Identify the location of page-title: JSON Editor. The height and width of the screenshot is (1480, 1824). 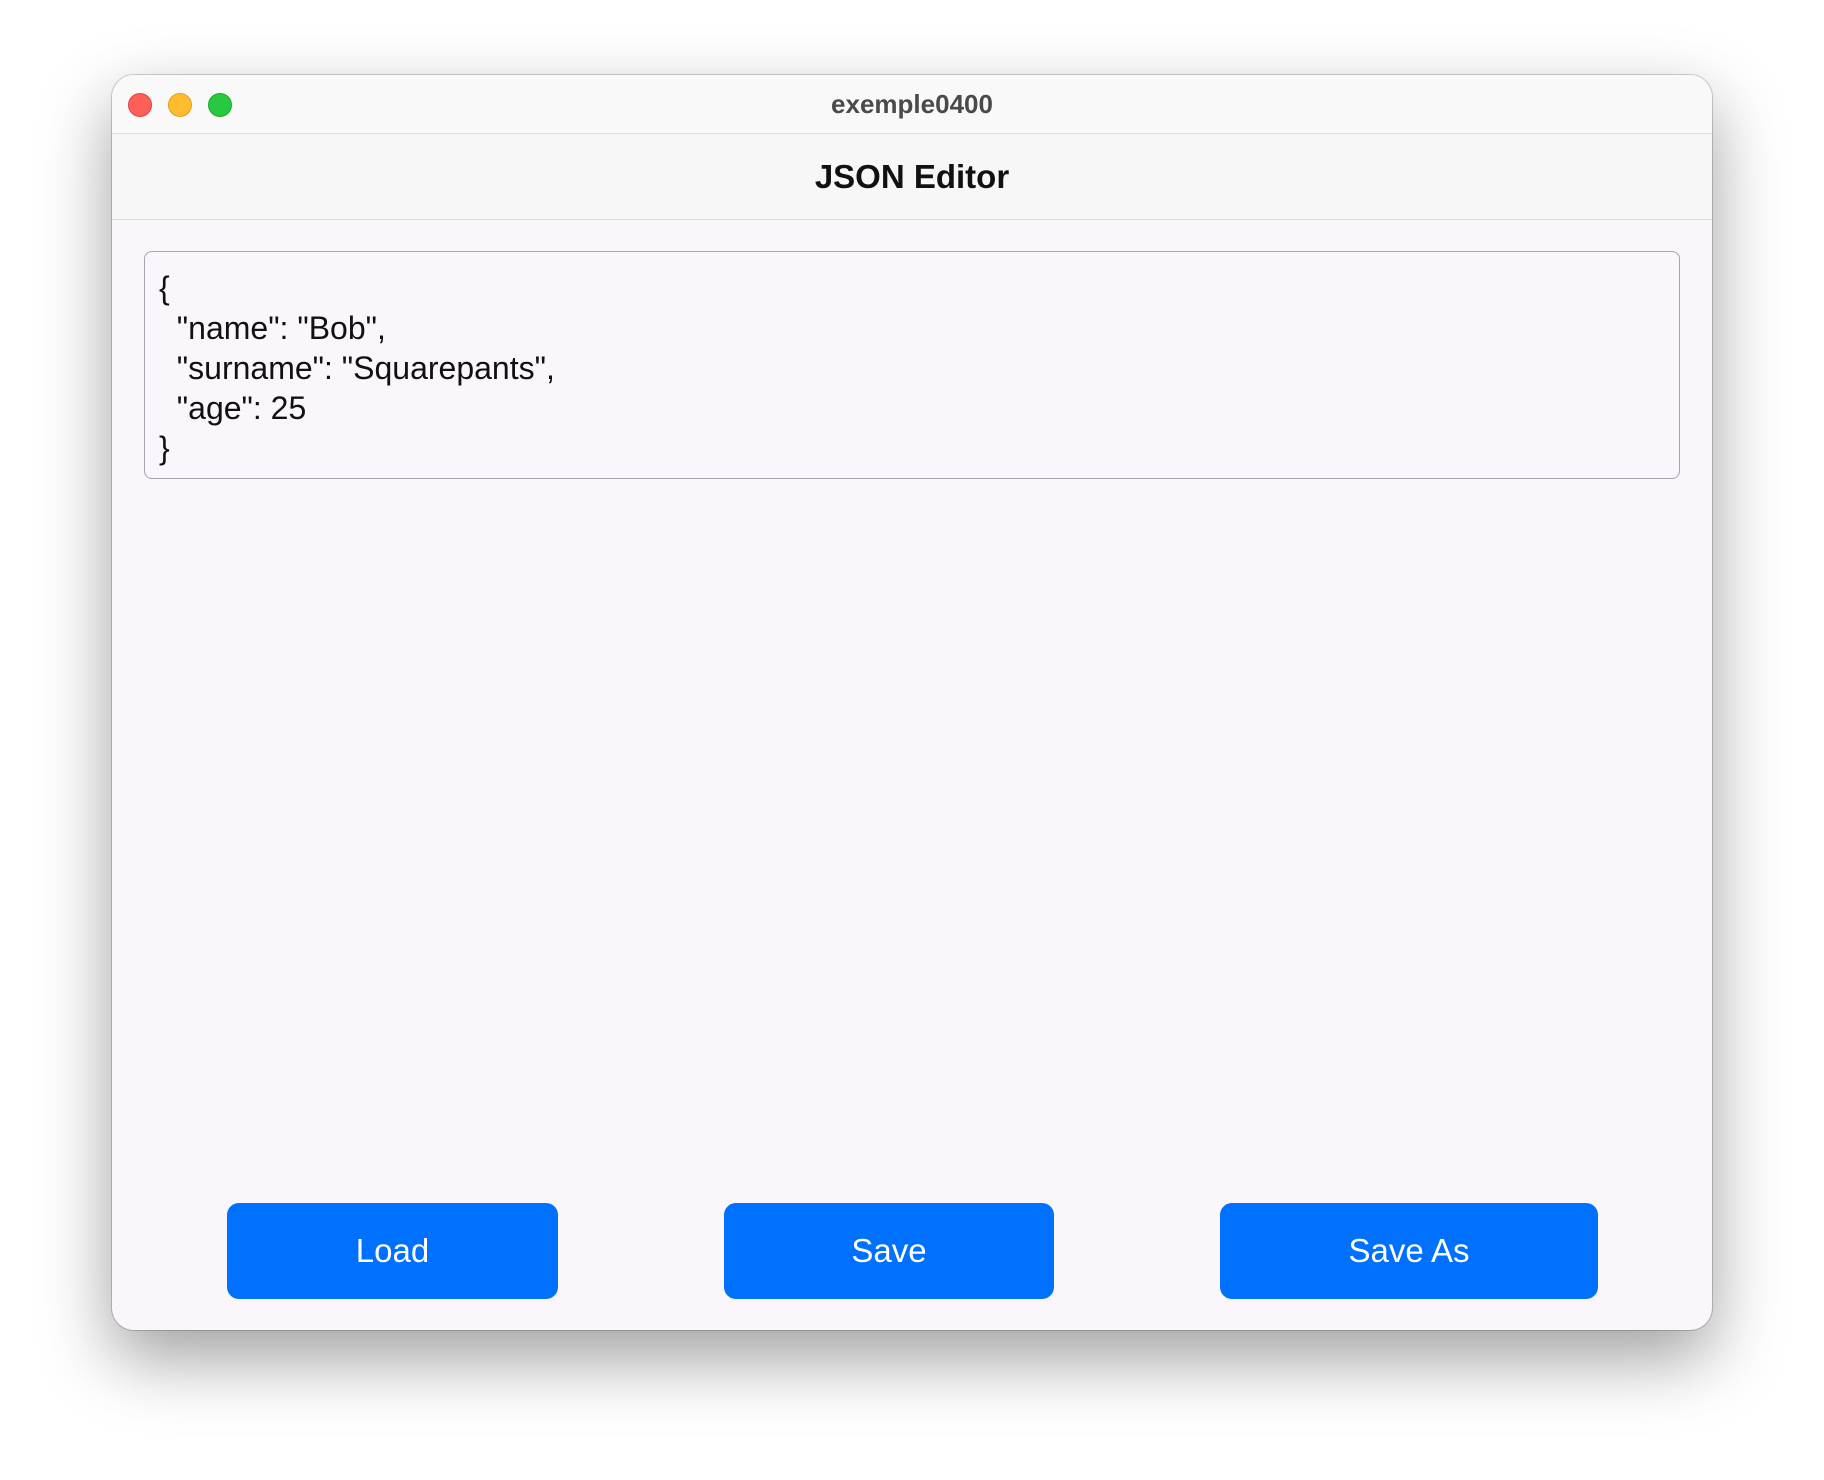
(912, 176).